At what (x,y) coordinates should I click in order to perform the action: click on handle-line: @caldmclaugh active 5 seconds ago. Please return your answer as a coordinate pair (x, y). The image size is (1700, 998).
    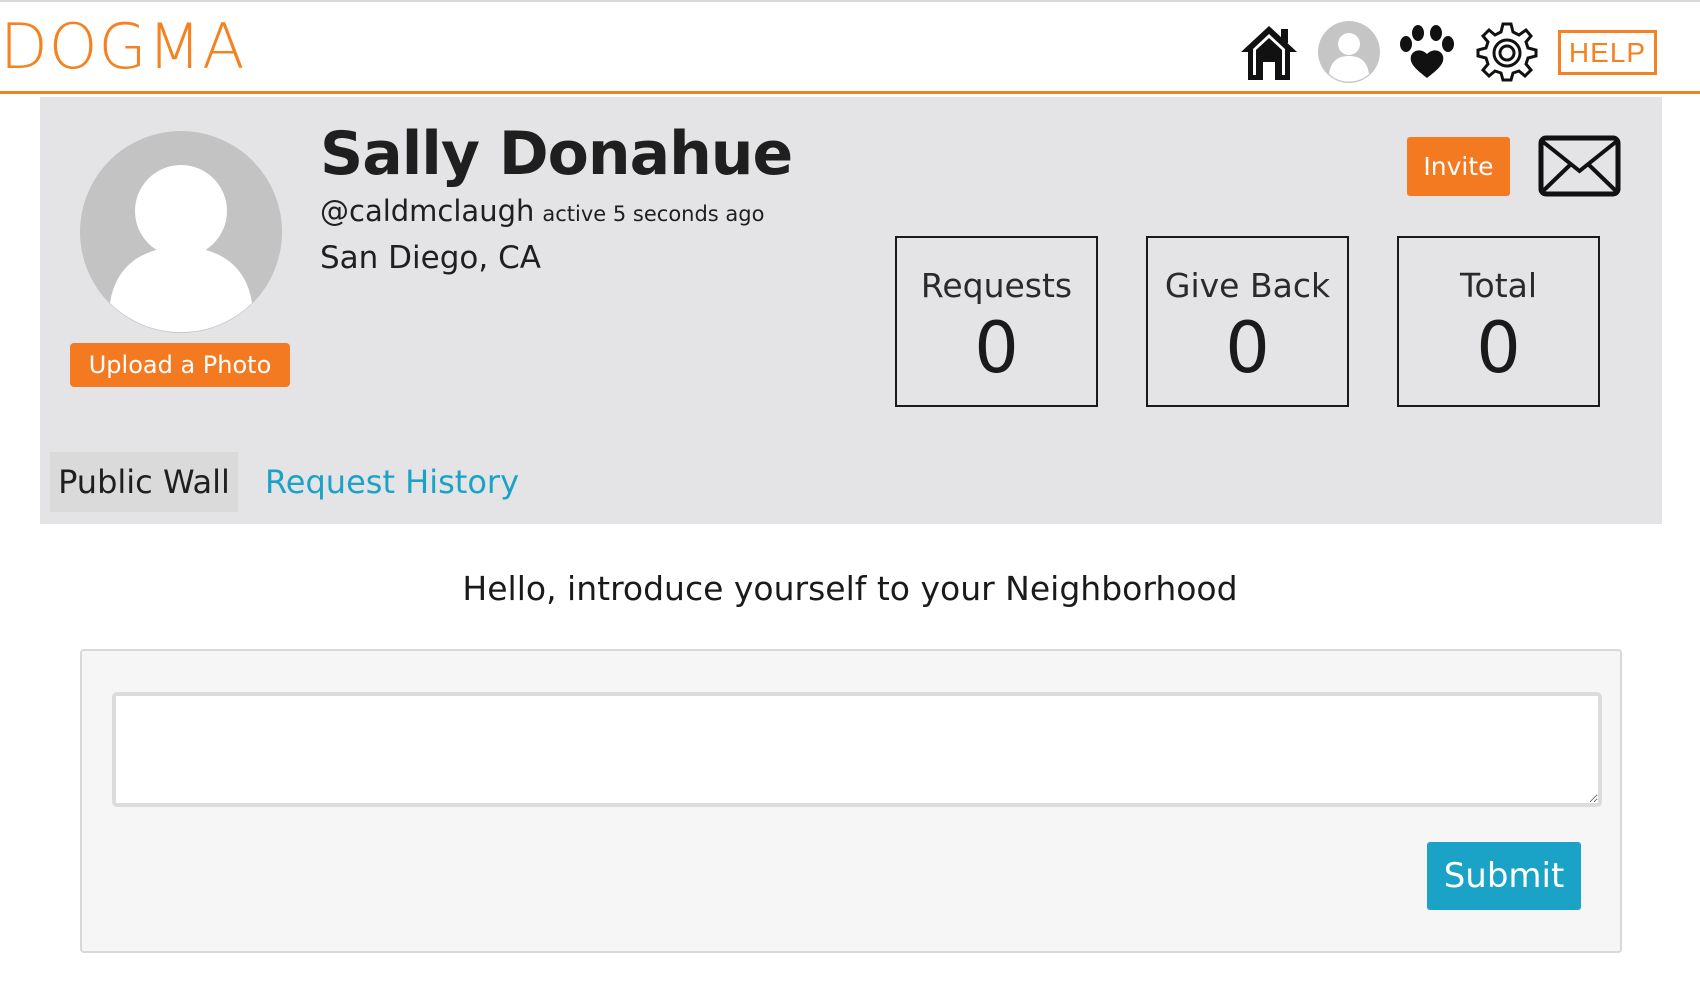
    Looking at the image, I should click on (542, 213).